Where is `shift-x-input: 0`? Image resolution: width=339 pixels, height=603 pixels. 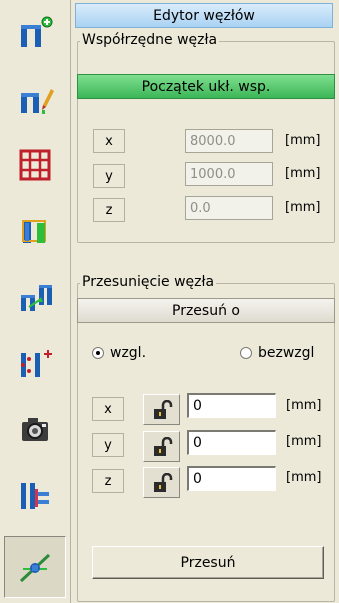 shift-x-input: 0 is located at coordinates (231, 405).